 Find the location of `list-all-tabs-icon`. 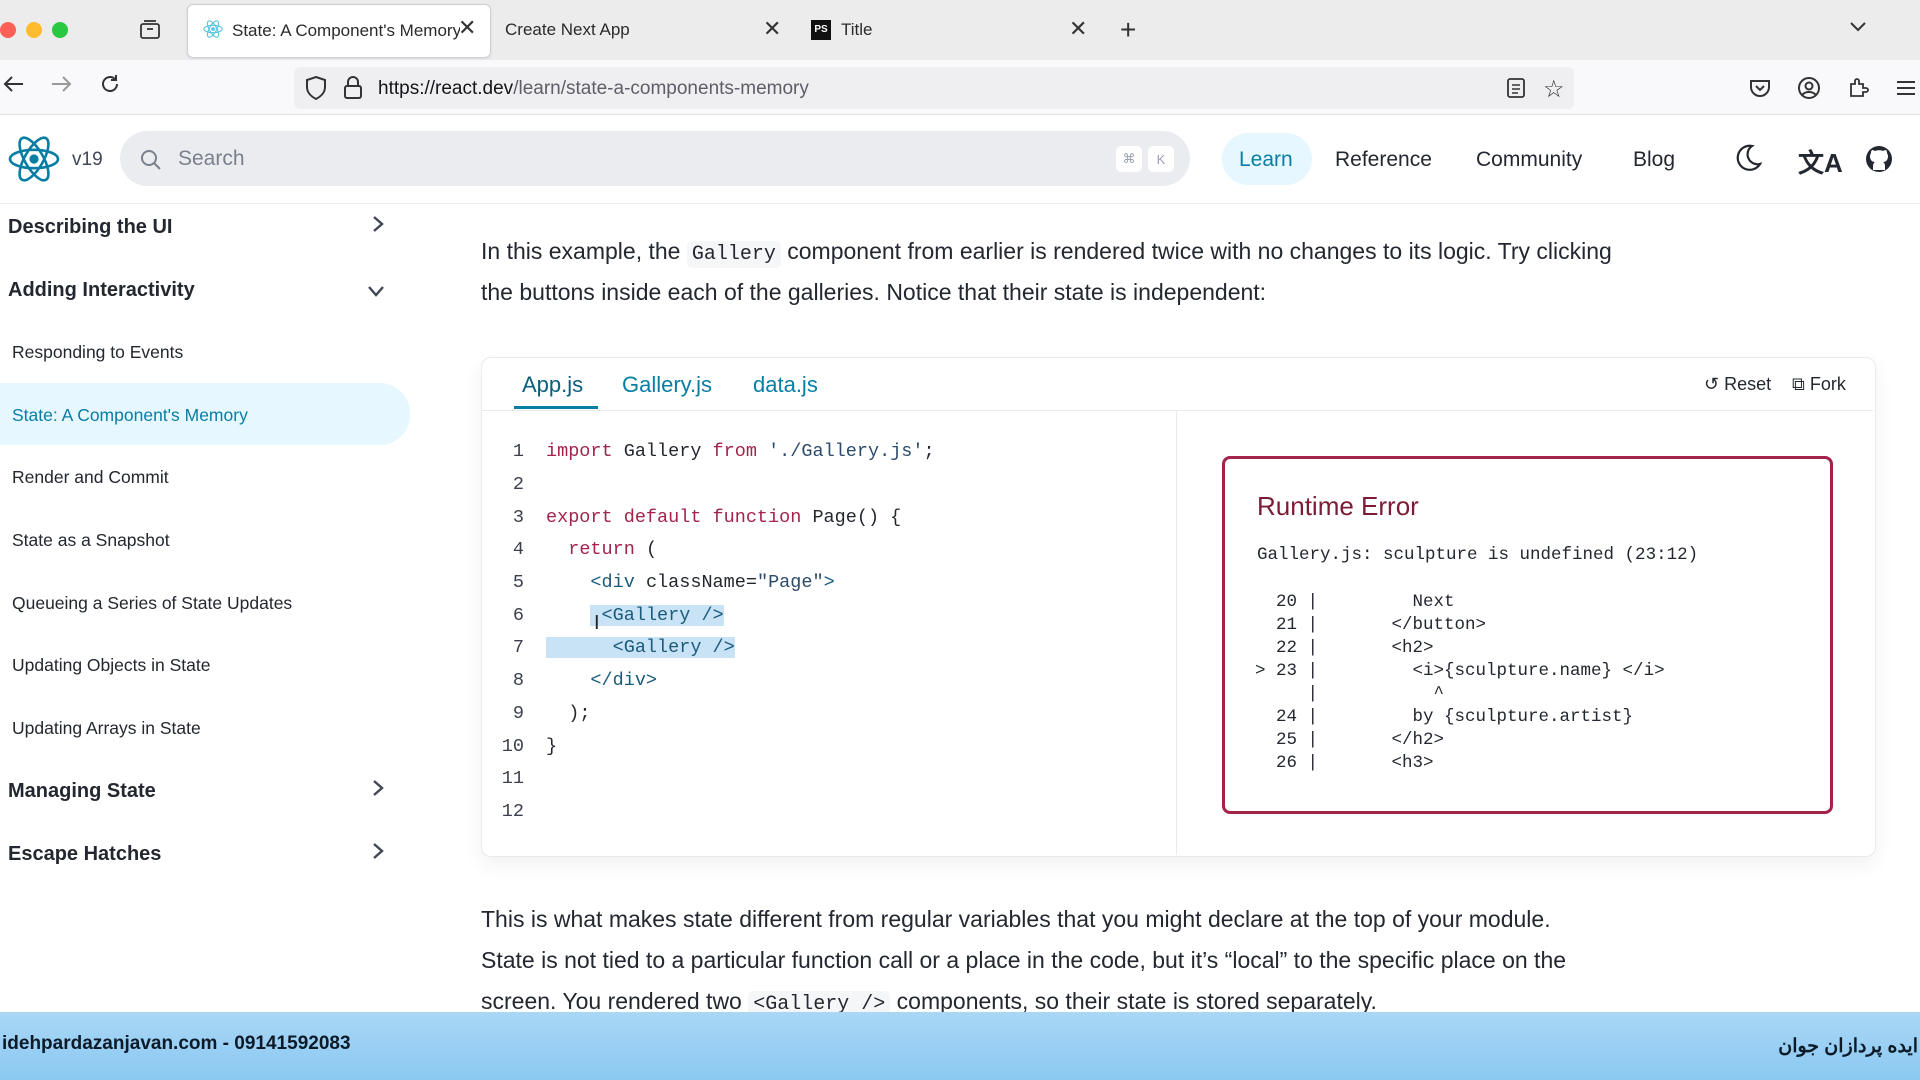

list-all-tabs-icon is located at coordinates (1858, 28).